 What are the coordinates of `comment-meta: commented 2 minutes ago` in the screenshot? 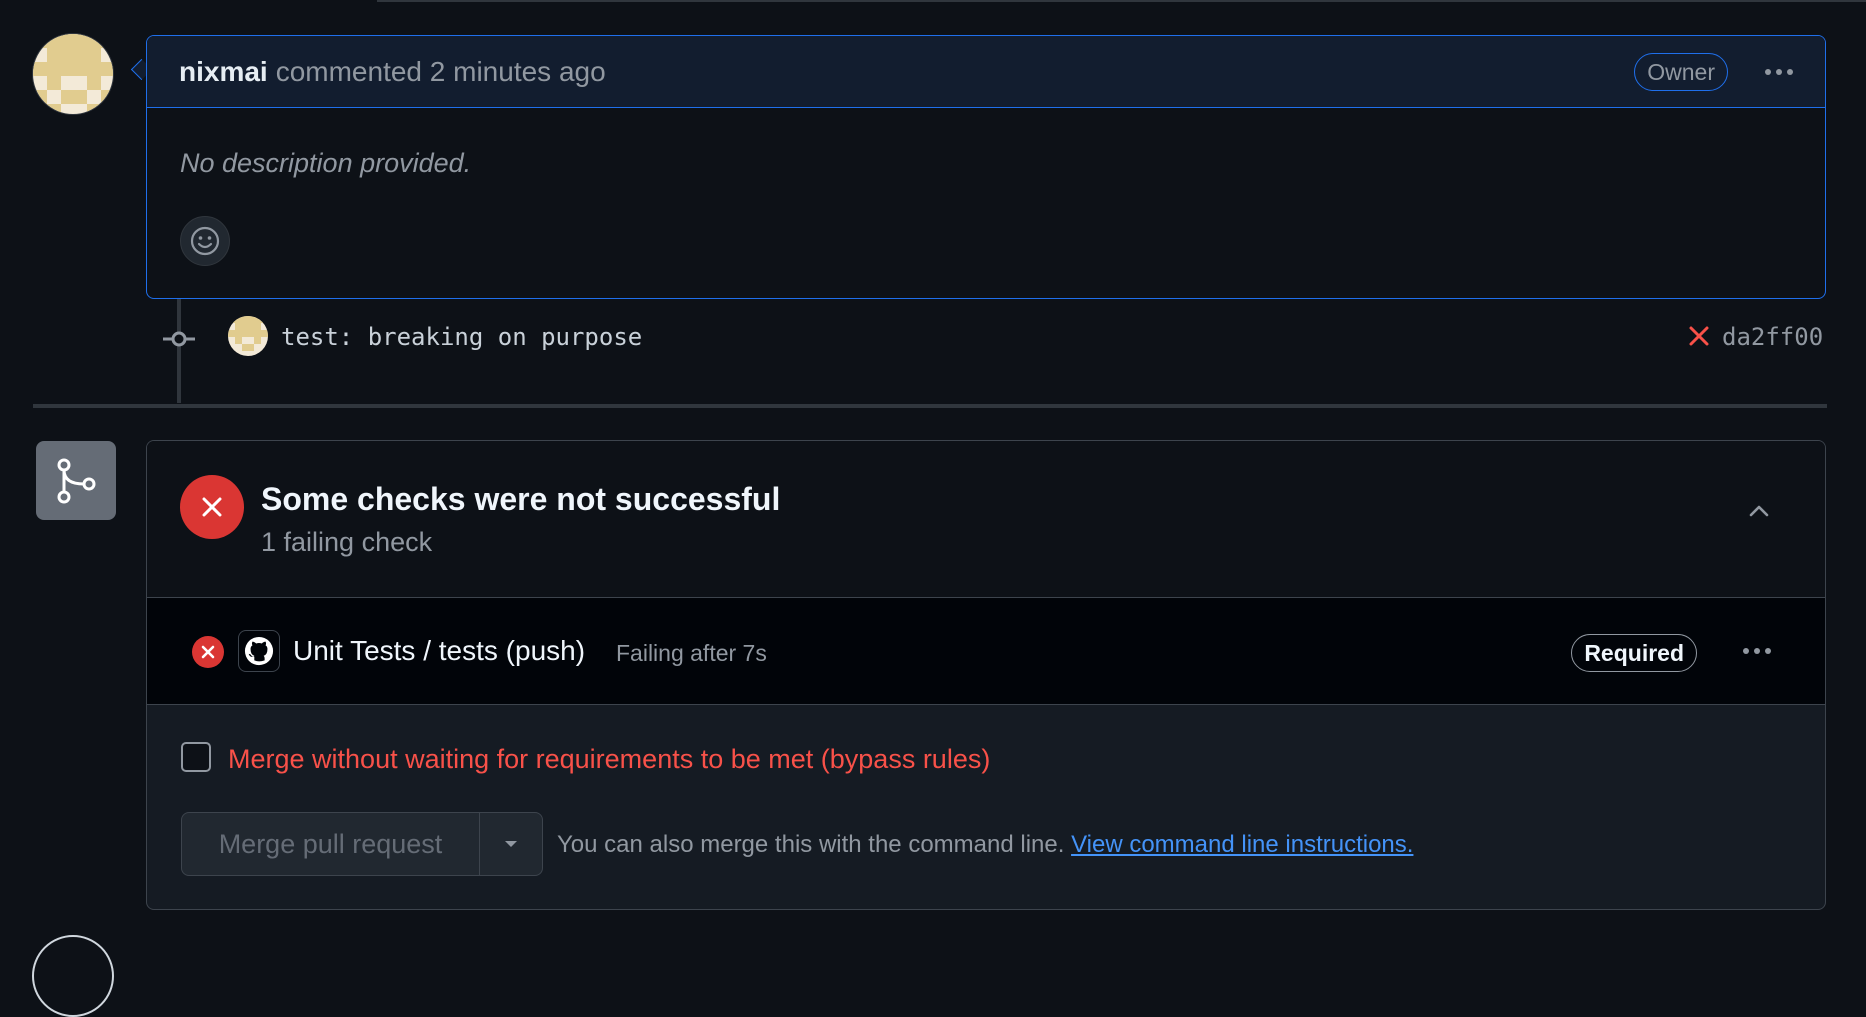 It's located at (441, 72).